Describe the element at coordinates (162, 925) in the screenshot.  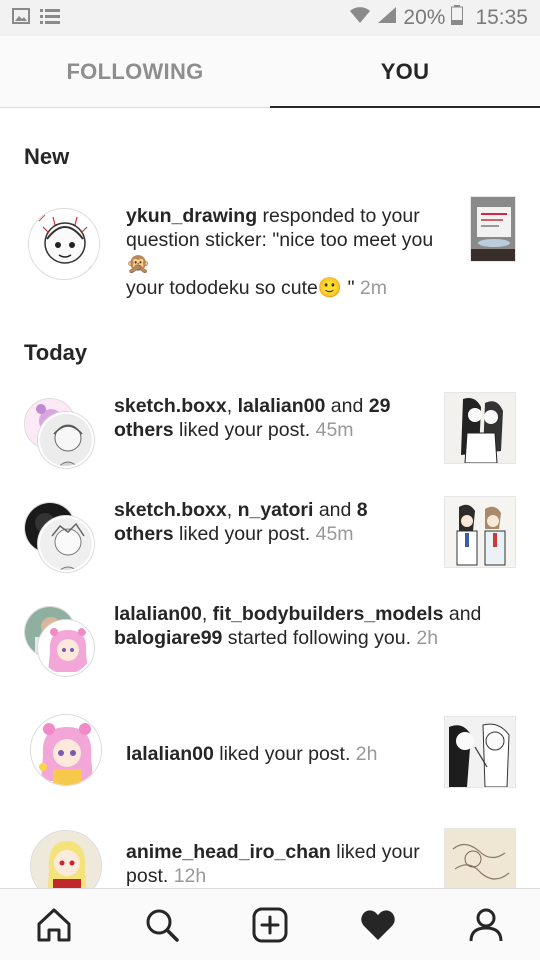
I see `search-icon` at that location.